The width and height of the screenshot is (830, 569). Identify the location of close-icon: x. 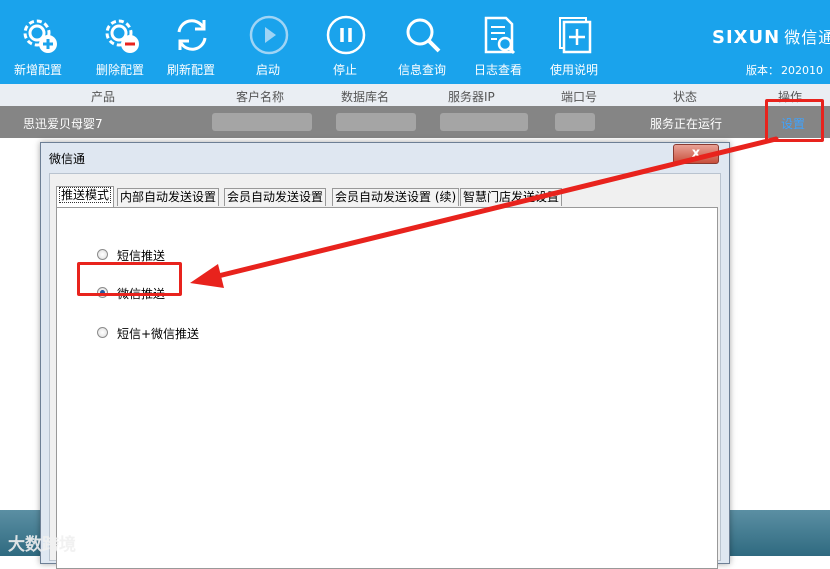
(696, 153).